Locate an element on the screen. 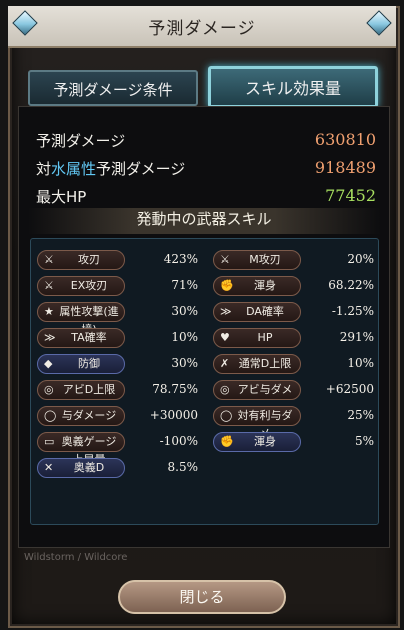  skill-pill: ◯対有利与ダメ is located at coordinates (257, 423).